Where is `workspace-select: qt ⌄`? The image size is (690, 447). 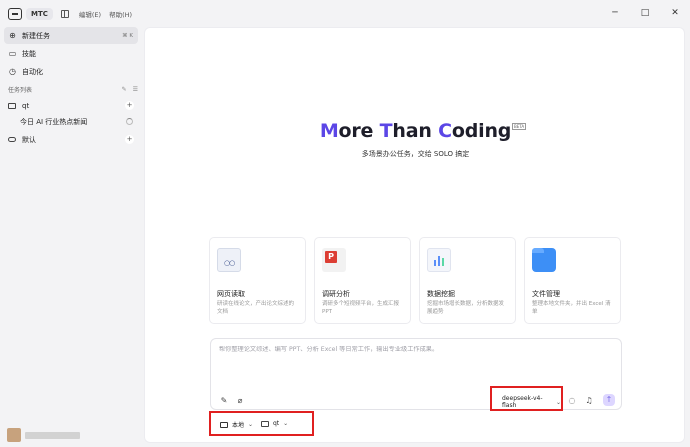 workspace-select: qt ⌄ is located at coordinates (274, 423).